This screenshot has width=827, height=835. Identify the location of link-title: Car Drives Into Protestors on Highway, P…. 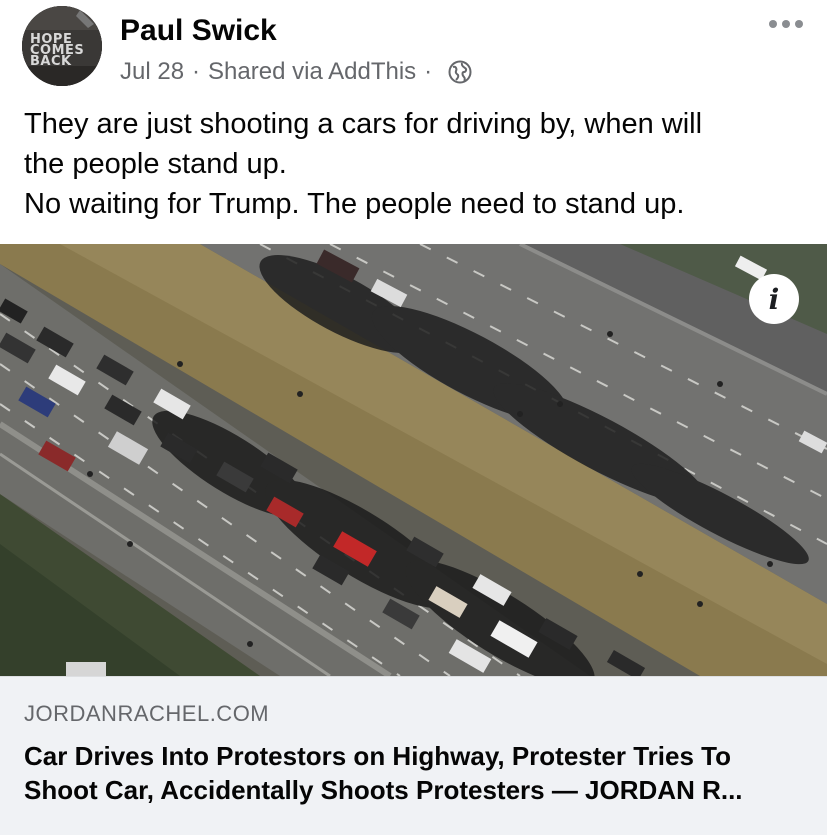
(414, 773).